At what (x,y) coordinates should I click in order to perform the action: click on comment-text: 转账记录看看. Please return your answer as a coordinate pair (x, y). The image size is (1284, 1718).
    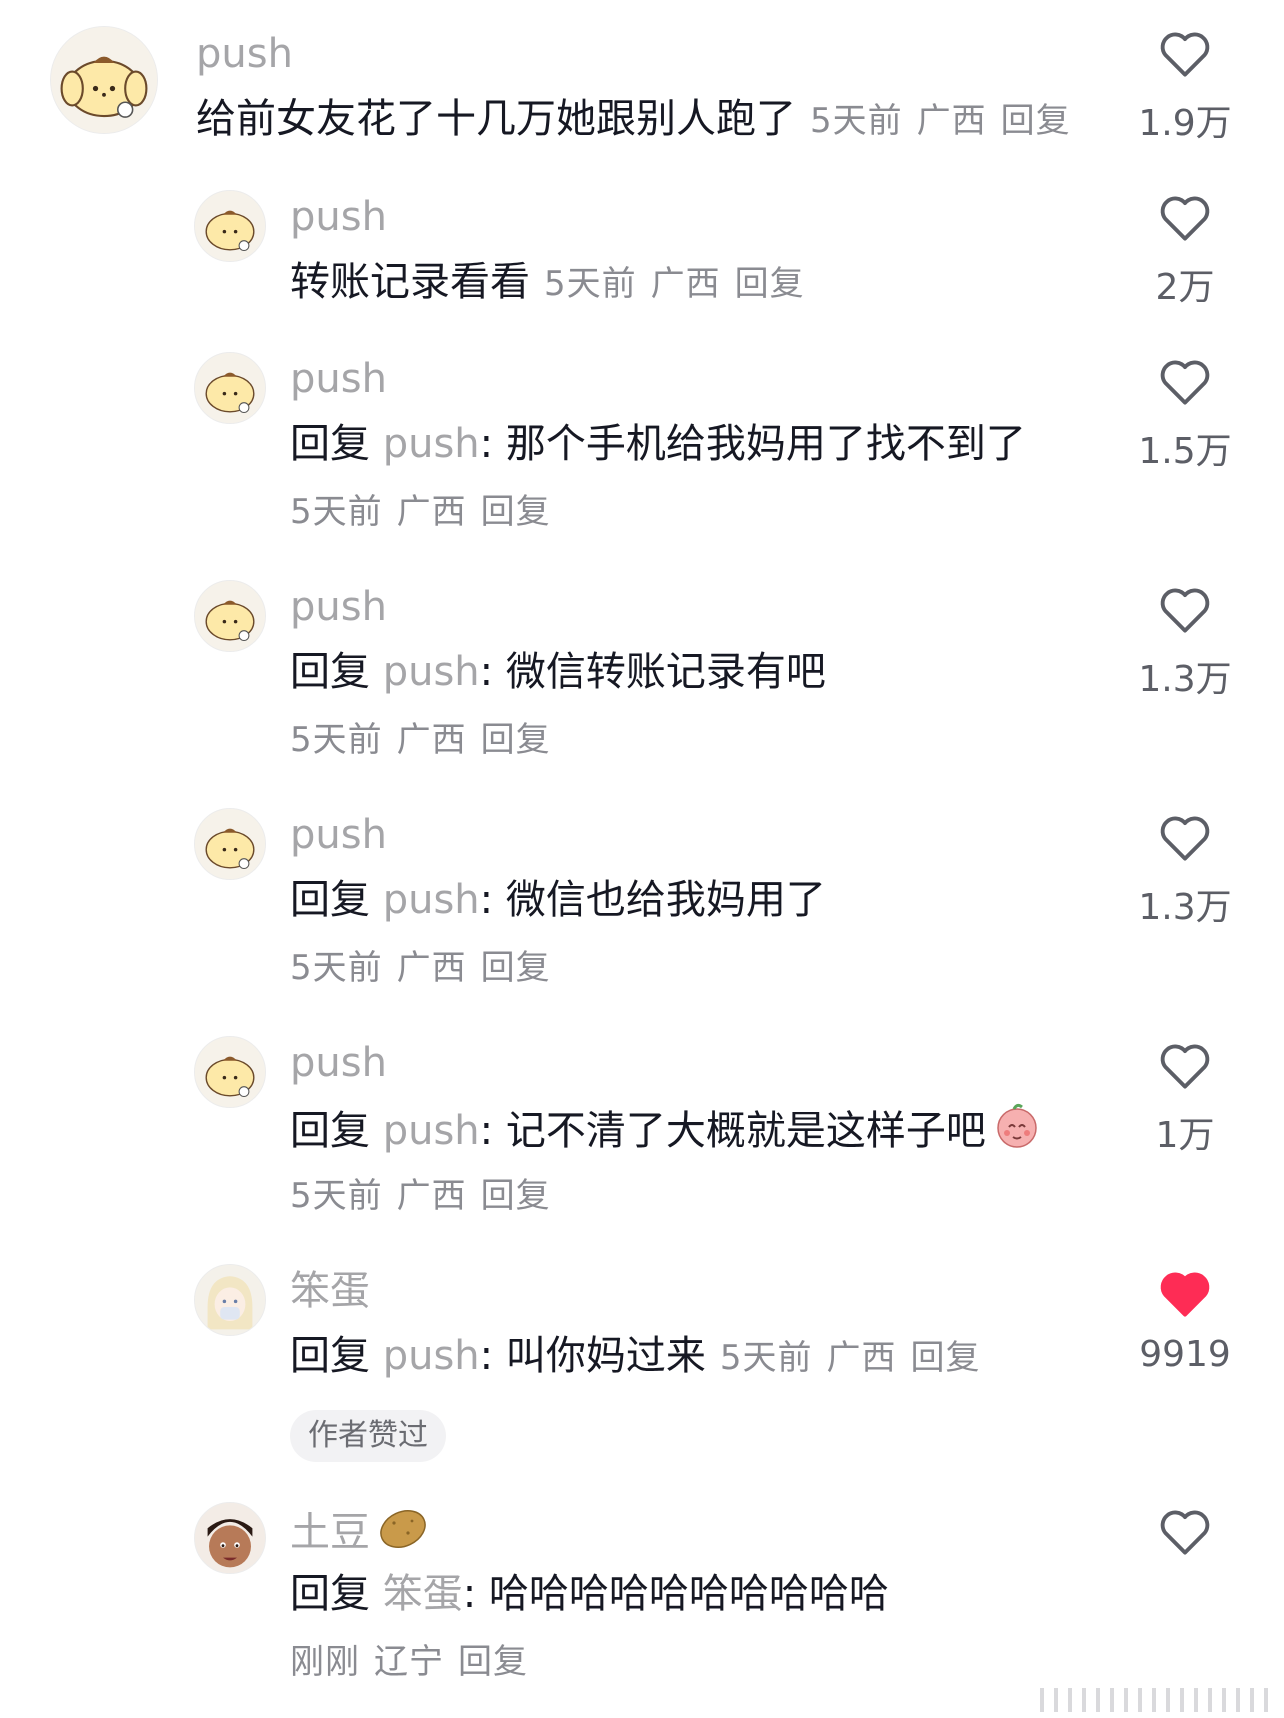
    Looking at the image, I should click on (410, 282).